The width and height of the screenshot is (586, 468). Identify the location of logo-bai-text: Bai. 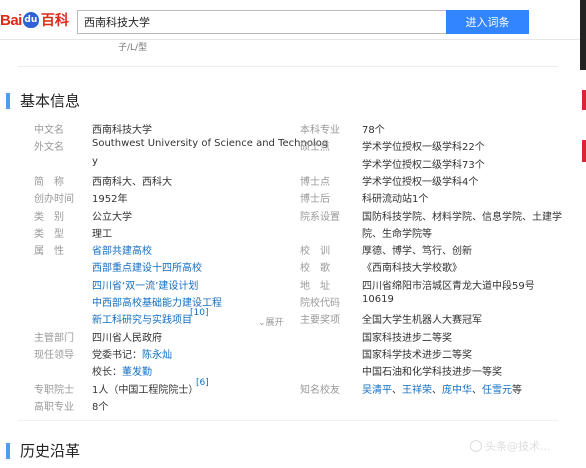
(11, 20).